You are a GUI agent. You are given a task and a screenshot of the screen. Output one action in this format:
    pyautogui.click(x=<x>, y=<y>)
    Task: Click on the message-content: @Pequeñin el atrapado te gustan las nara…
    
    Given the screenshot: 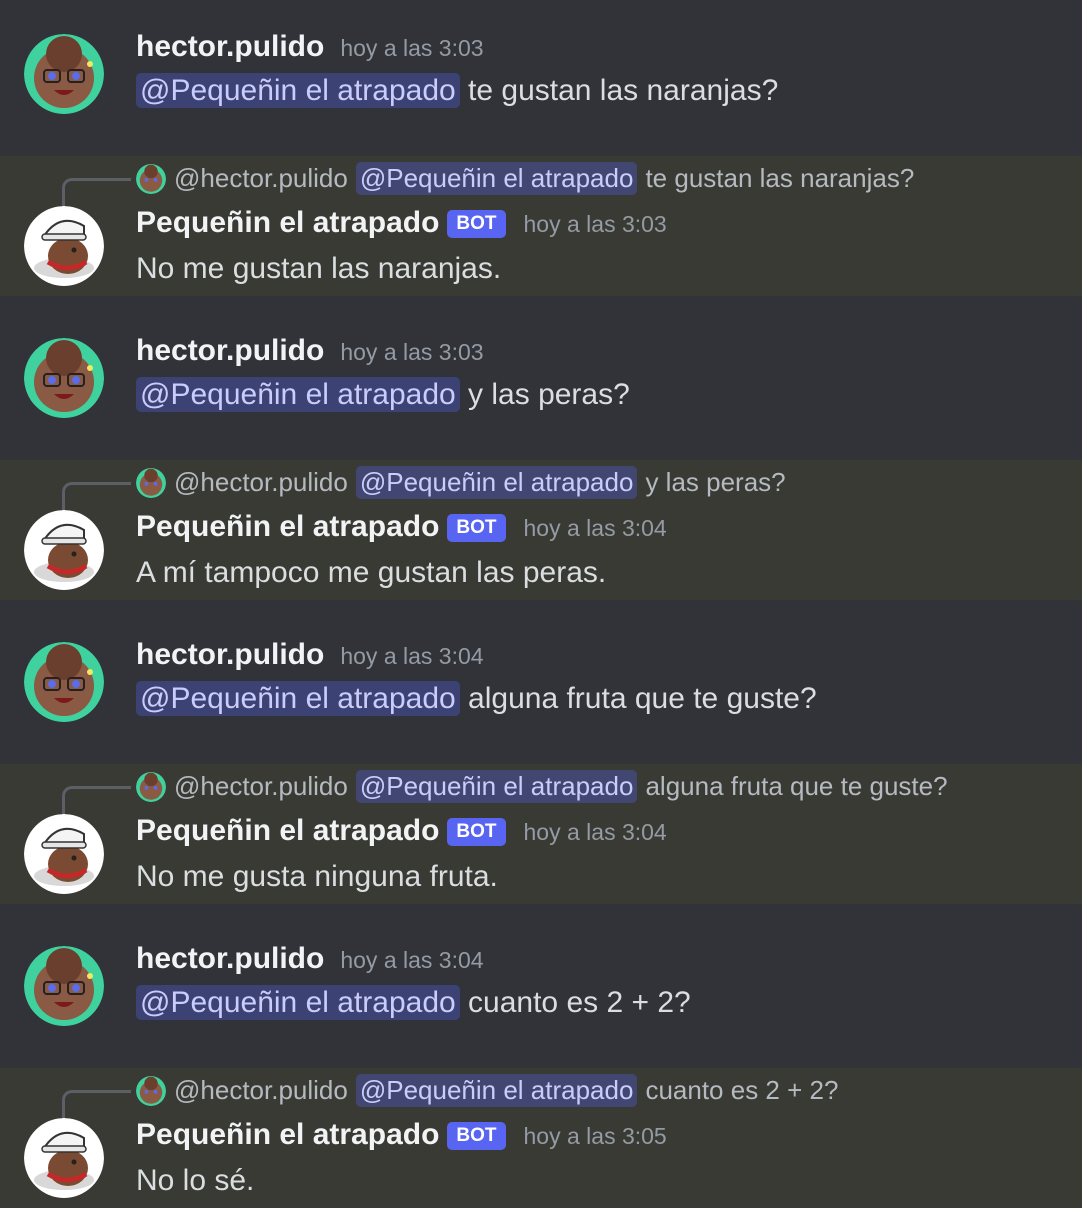 What is the action you would take?
    pyautogui.click(x=457, y=90)
    